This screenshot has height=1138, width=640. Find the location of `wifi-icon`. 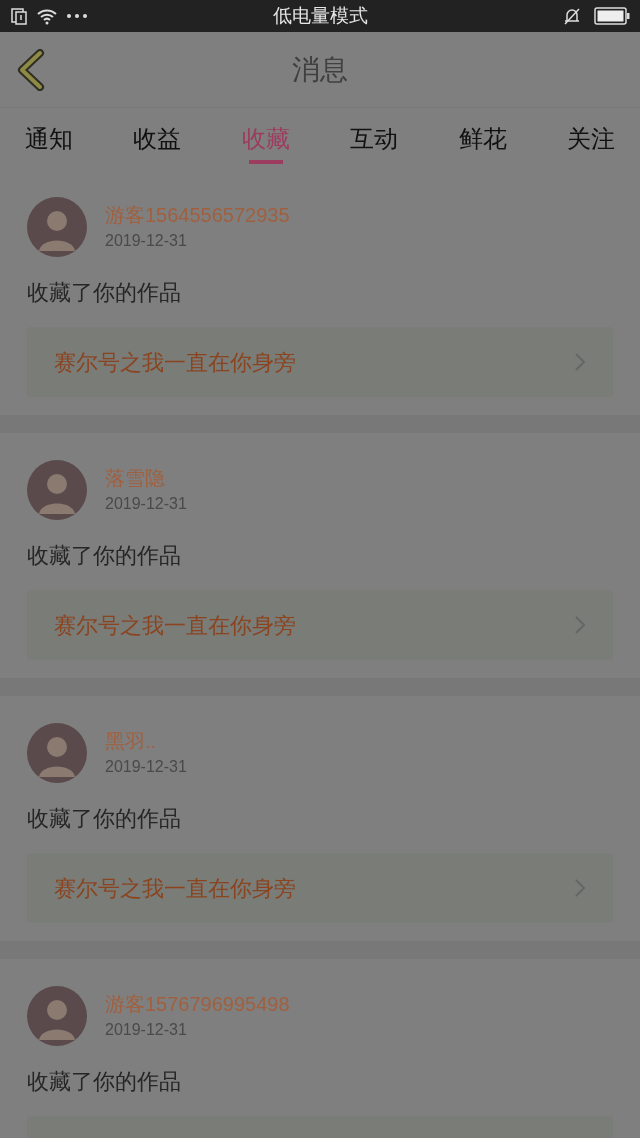

wifi-icon is located at coordinates (47, 16).